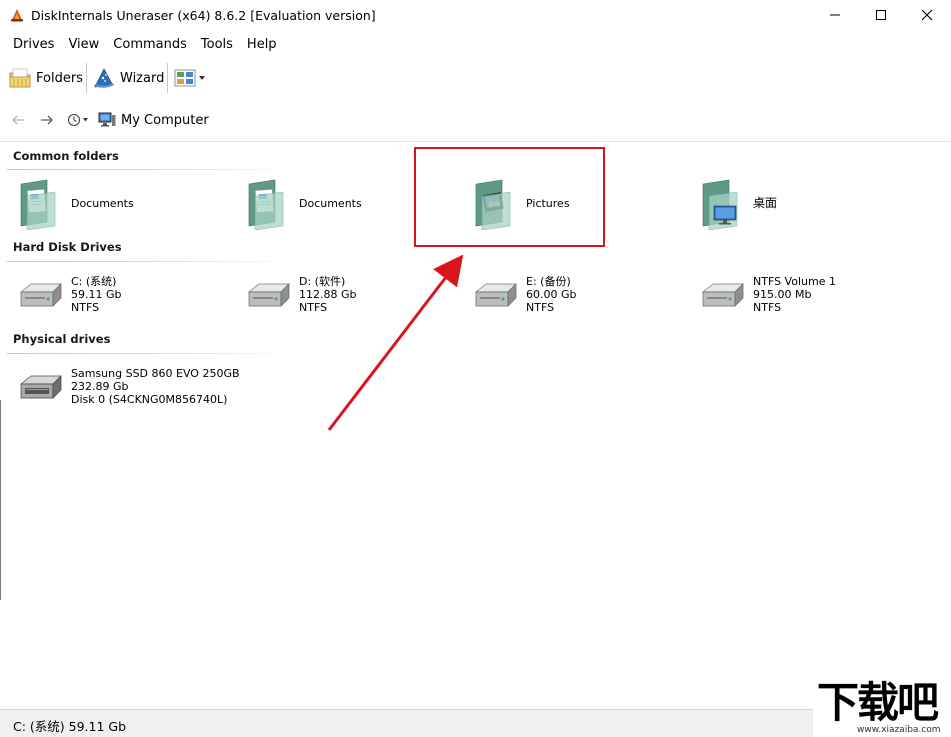 The height and width of the screenshot is (737, 951). What do you see at coordinates (70, 726) in the screenshot?
I see `status-text: C: (系统) 59.11 Gb` at bounding box center [70, 726].